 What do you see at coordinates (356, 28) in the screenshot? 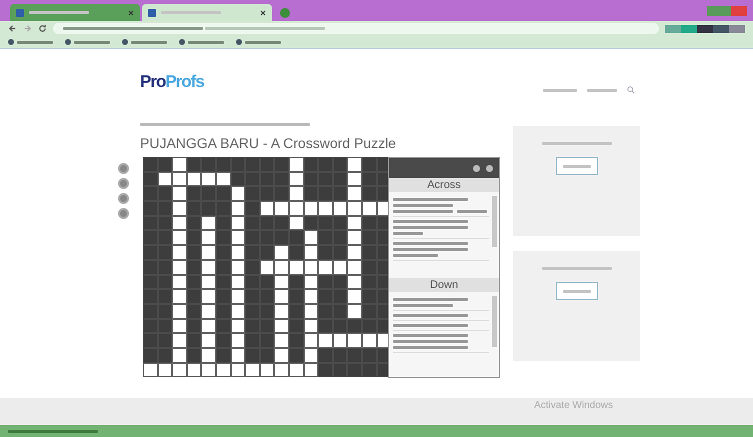
I see `address-field` at bounding box center [356, 28].